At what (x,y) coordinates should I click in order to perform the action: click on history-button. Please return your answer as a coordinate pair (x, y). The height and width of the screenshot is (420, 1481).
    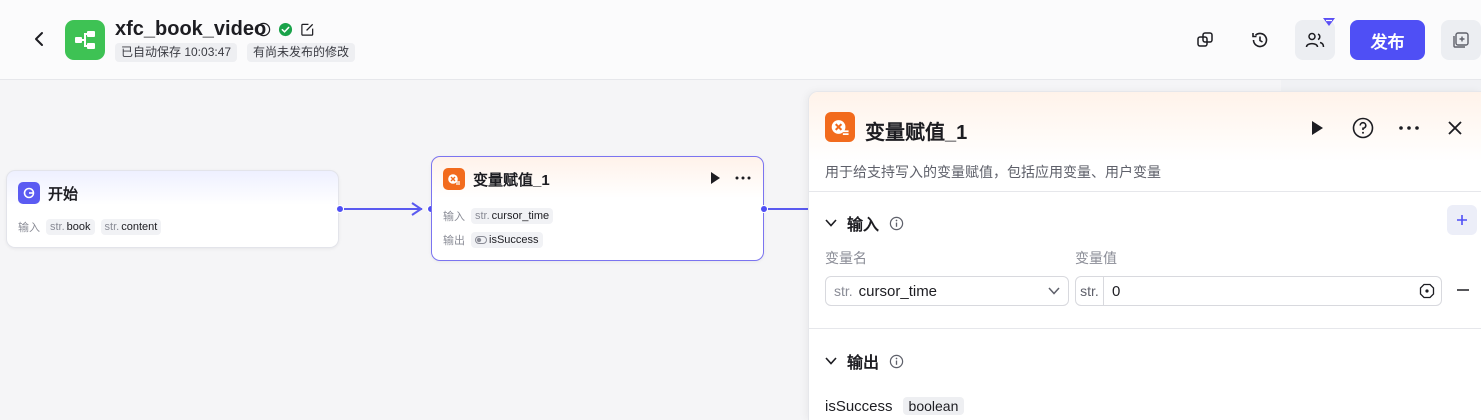
    Looking at the image, I should click on (1260, 40).